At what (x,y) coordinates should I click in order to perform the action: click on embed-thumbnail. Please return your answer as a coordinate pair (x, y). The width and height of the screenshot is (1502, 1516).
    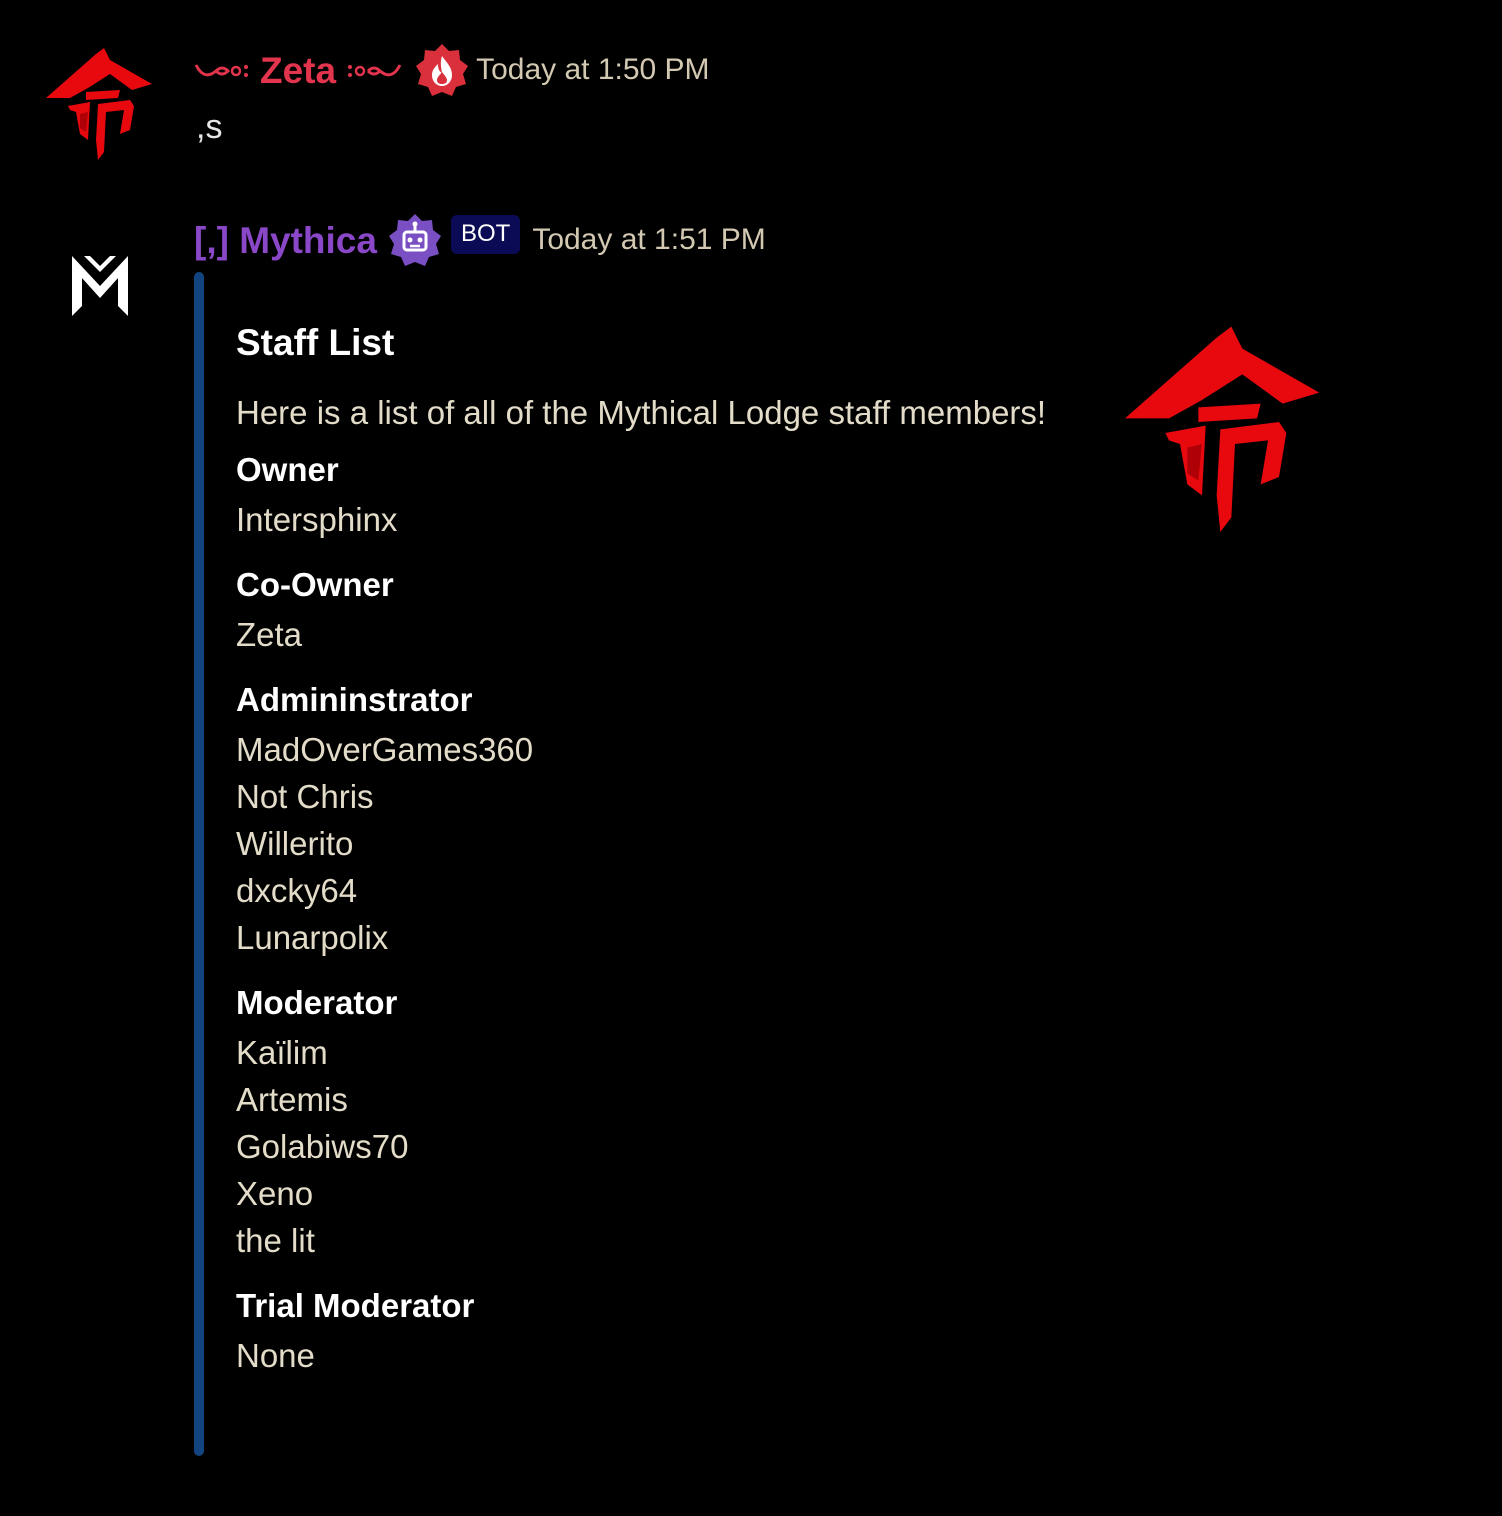
    Looking at the image, I should click on (1224, 422).